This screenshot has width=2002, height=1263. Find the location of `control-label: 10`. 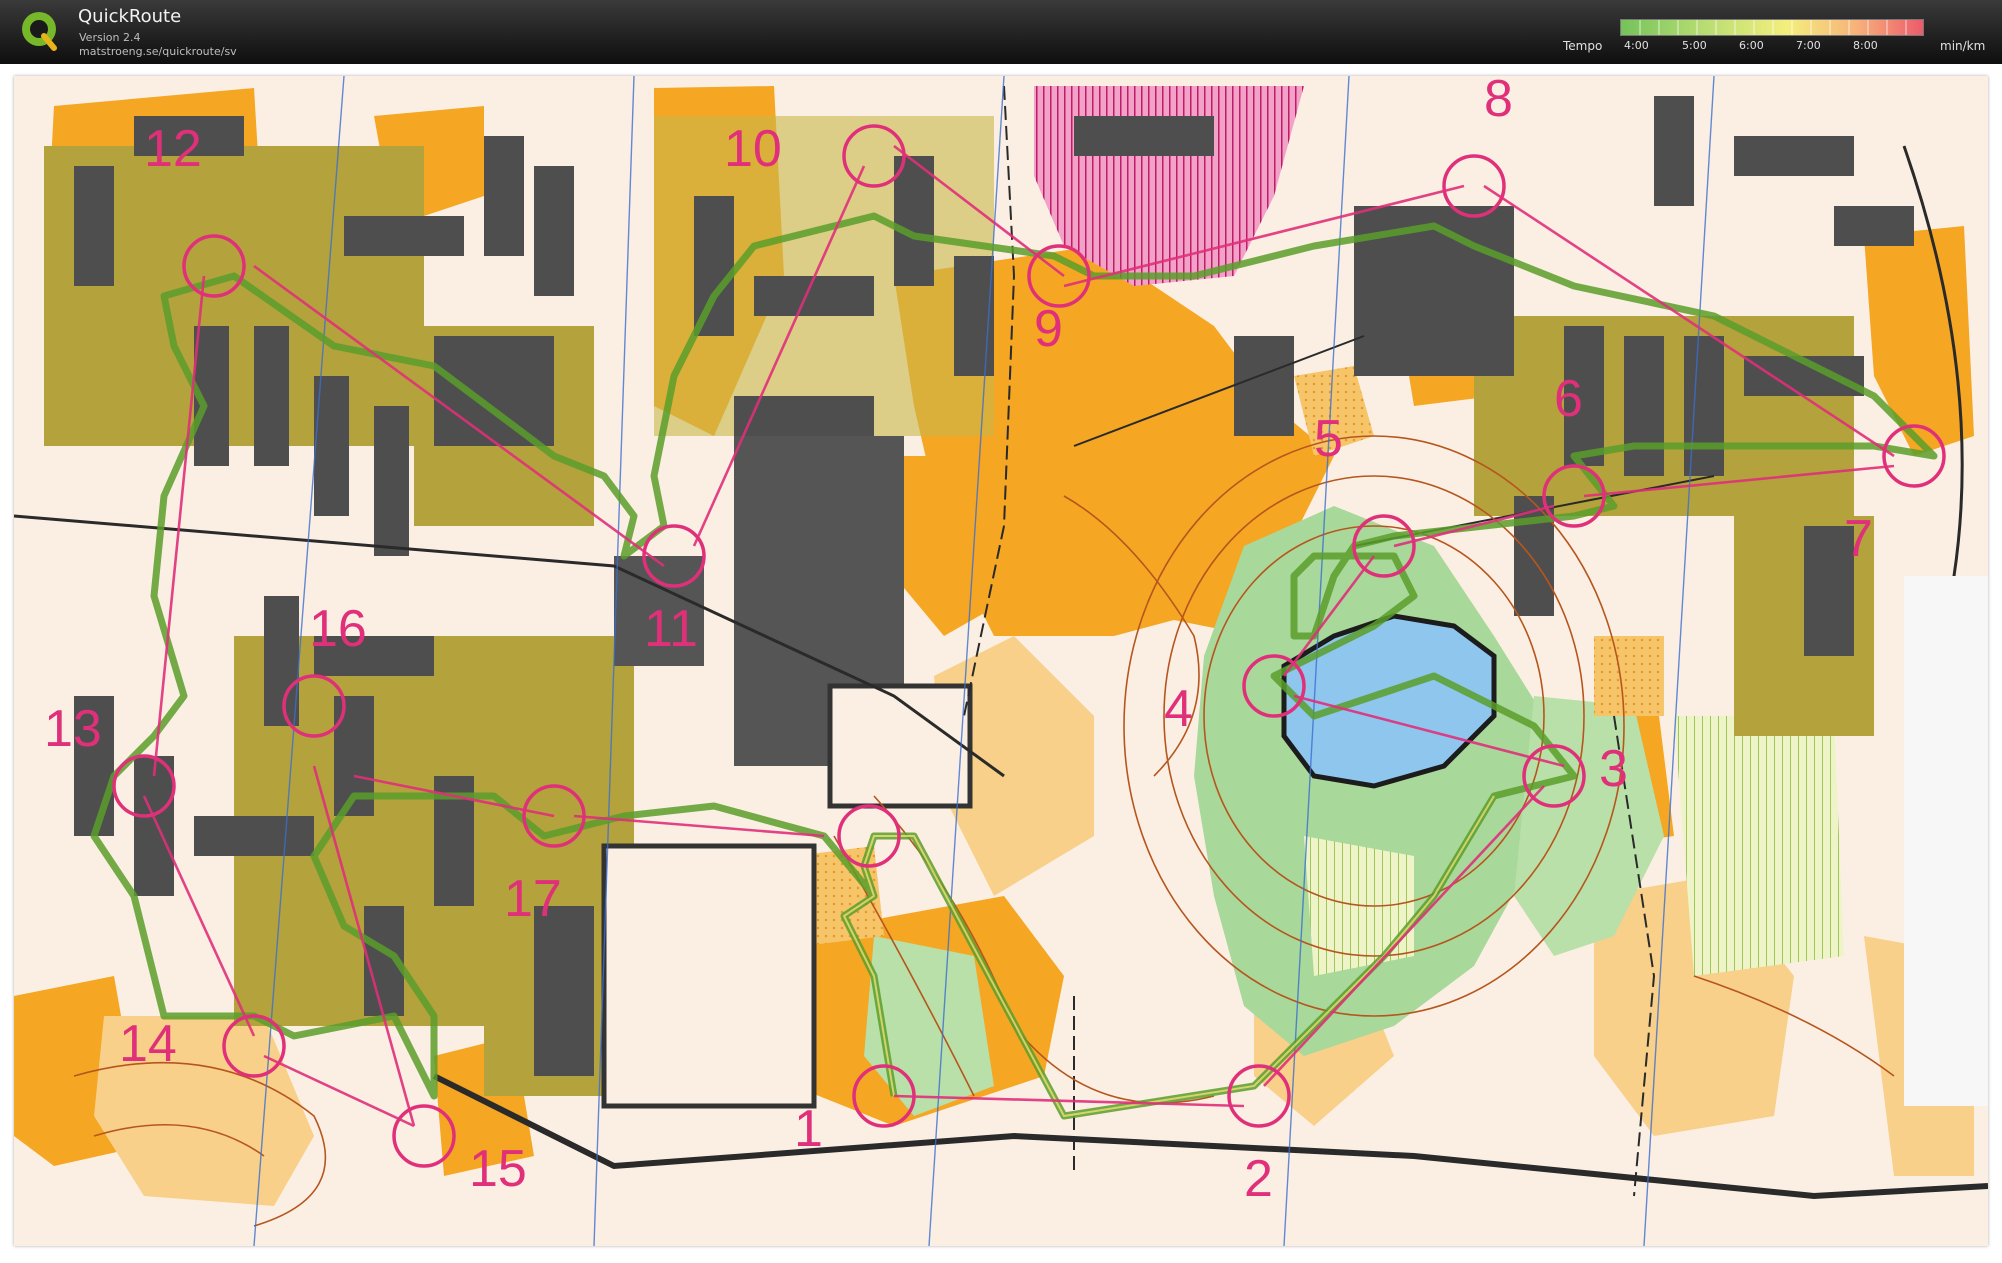

control-label: 10 is located at coordinates (753, 149).